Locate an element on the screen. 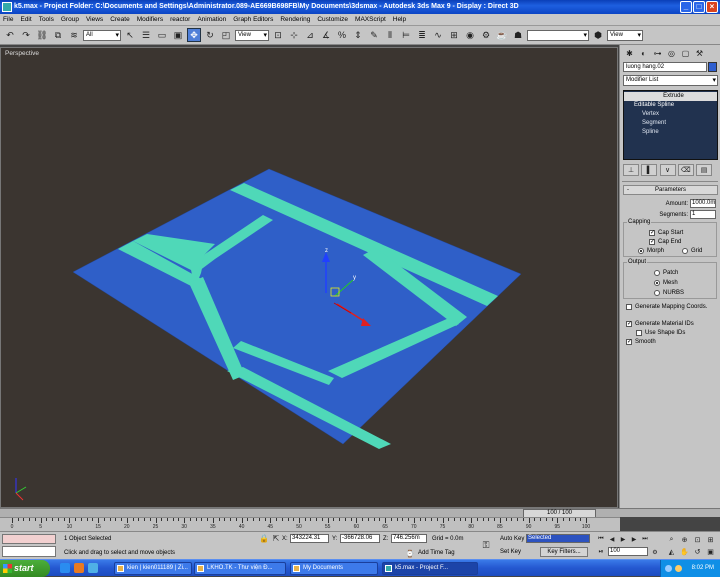 The height and width of the screenshot is (577, 720). mirror-icon: ⫴ is located at coordinates (390, 35).